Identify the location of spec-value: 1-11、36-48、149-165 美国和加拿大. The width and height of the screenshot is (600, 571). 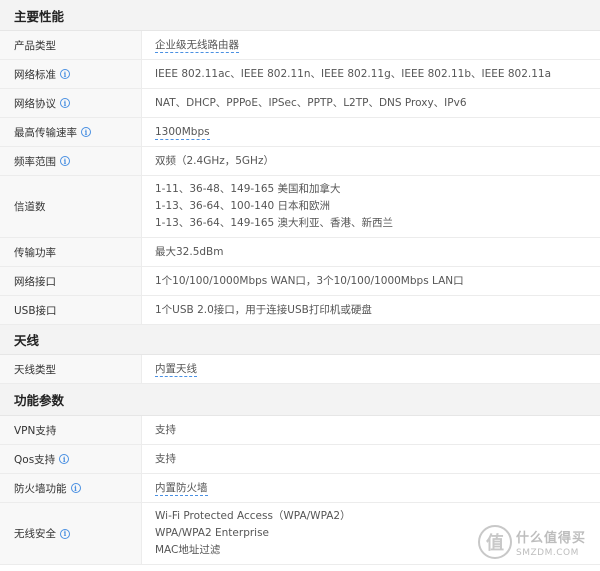
(248, 189).